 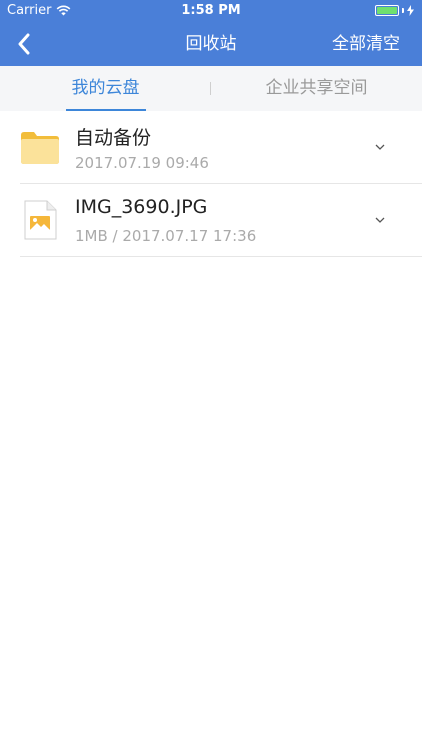 What do you see at coordinates (366, 44) in the screenshot?
I see `clear-all-button: 全部清空` at bounding box center [366, 44].